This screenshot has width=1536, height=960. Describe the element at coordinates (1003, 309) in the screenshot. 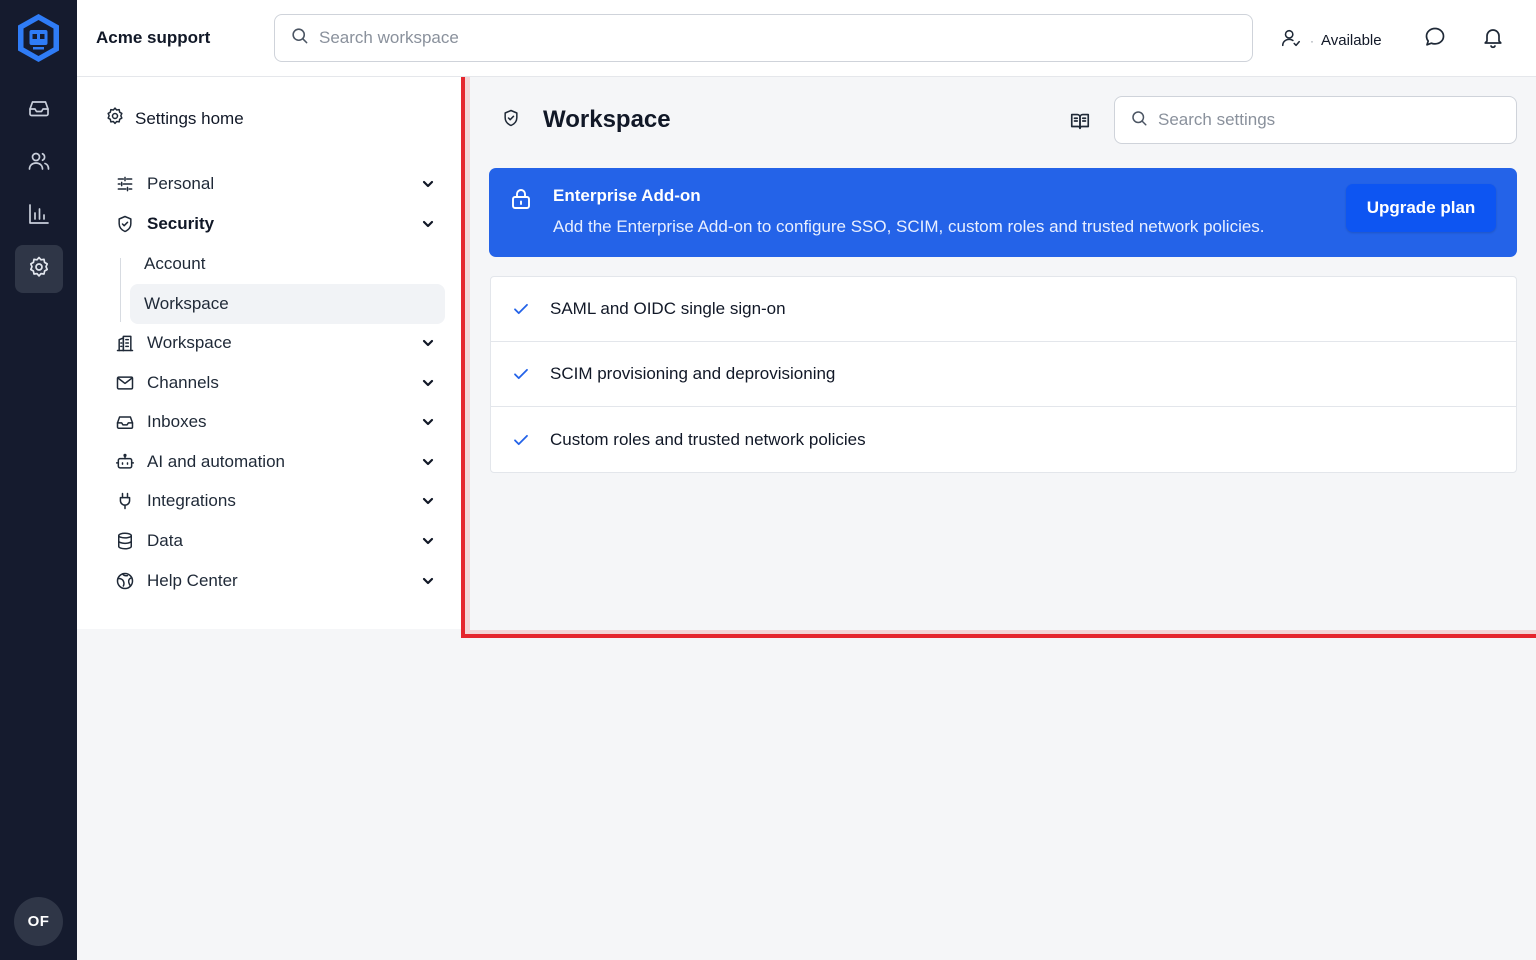

I see `list-item: SAML and OIDC single sign-on` at that location.